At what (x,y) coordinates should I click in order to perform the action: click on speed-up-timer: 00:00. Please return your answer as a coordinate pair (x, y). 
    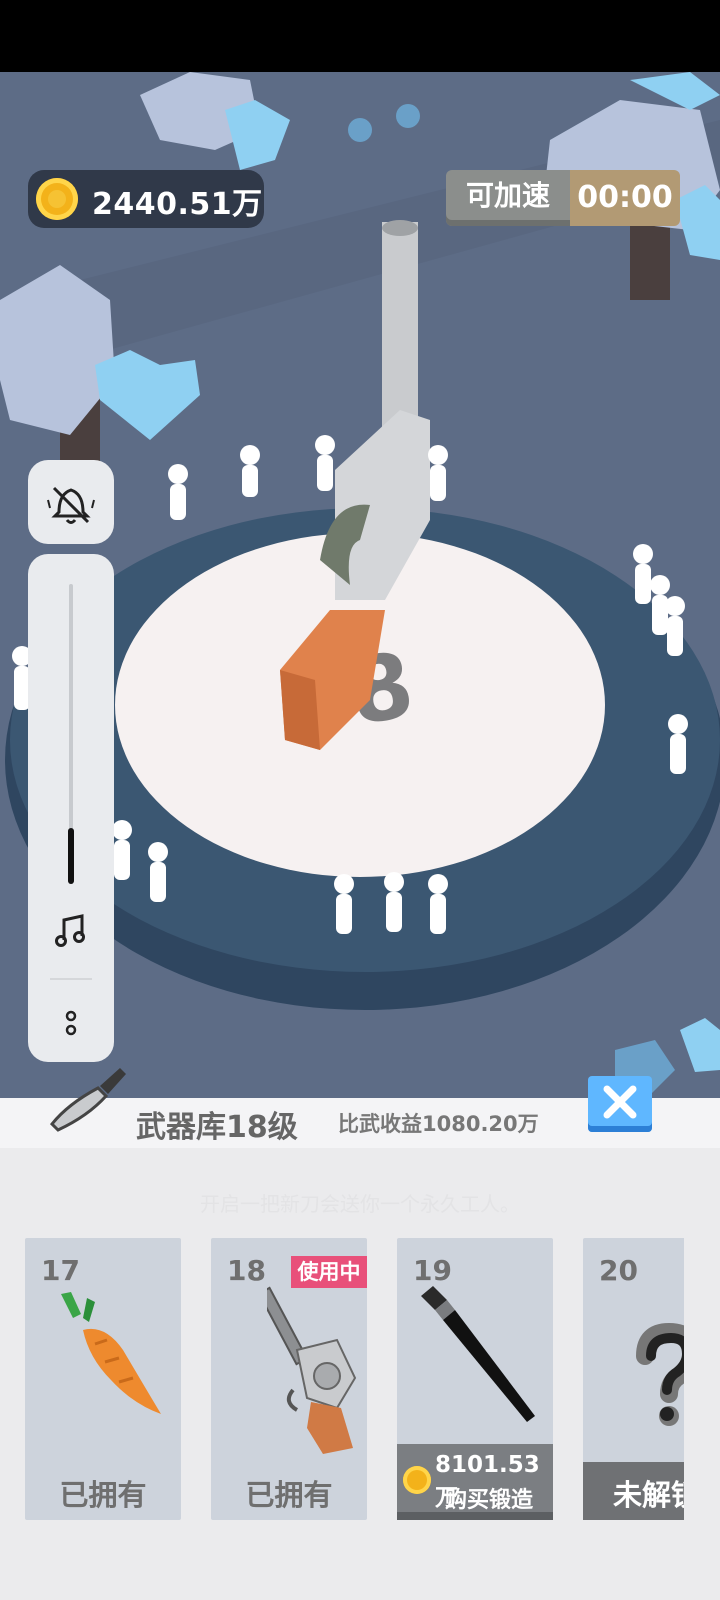
    Looking at the image, I should click on (625, 198).